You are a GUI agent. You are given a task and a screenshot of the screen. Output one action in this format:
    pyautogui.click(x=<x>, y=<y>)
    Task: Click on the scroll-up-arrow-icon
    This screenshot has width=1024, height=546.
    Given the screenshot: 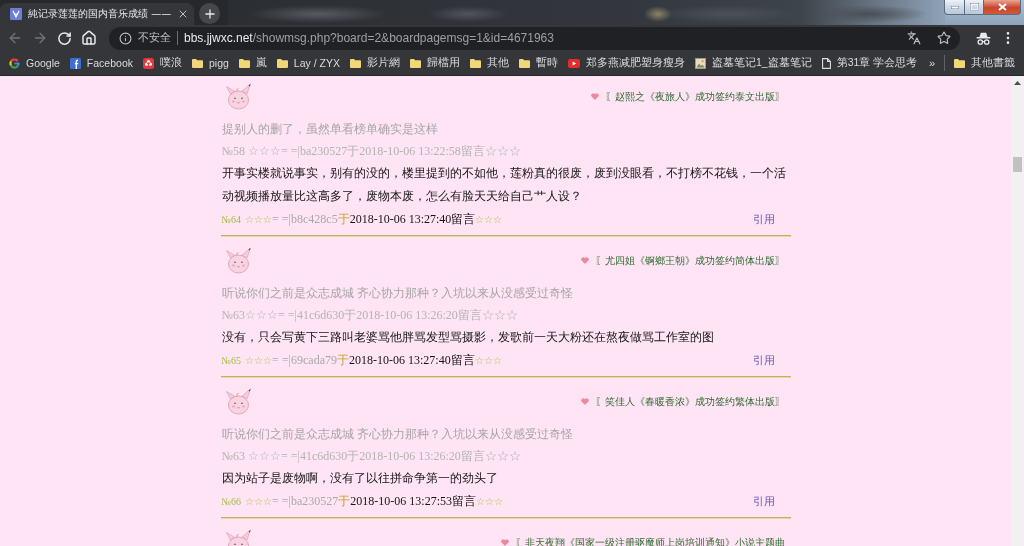 What is the action you would take?
    pyautogui.click(x=1017, y=83)
    